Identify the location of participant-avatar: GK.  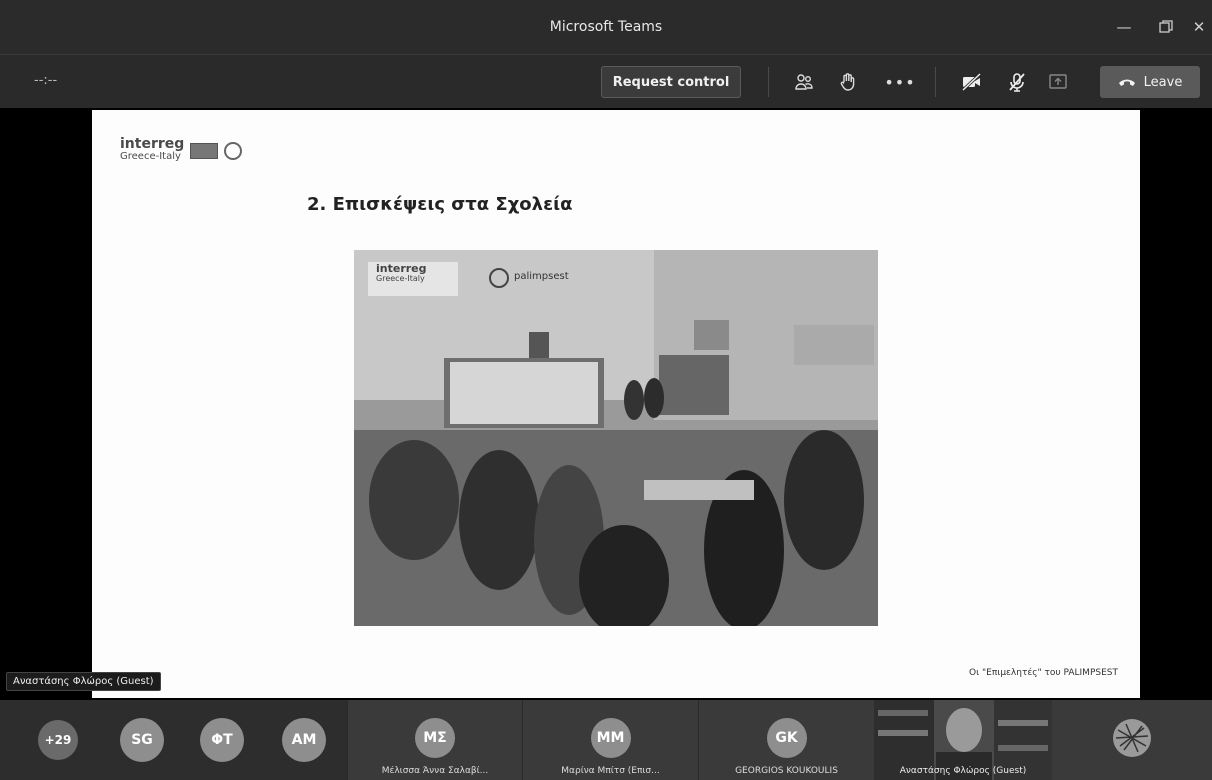
(786, 738).